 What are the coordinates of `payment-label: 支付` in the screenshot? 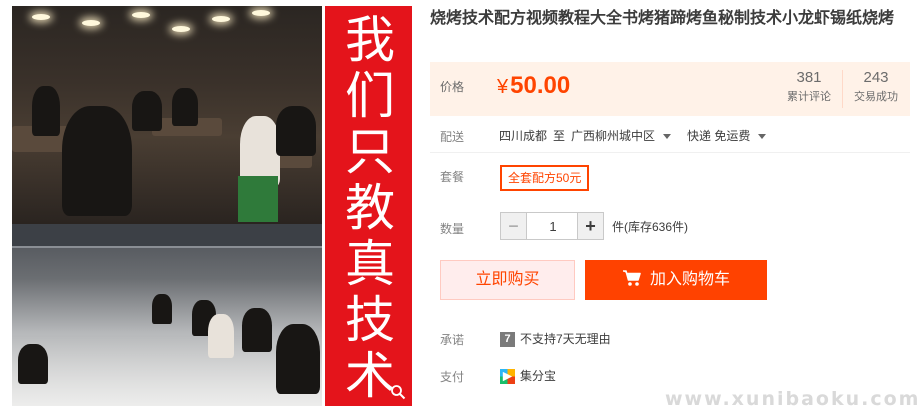 It's located at (452, 377).